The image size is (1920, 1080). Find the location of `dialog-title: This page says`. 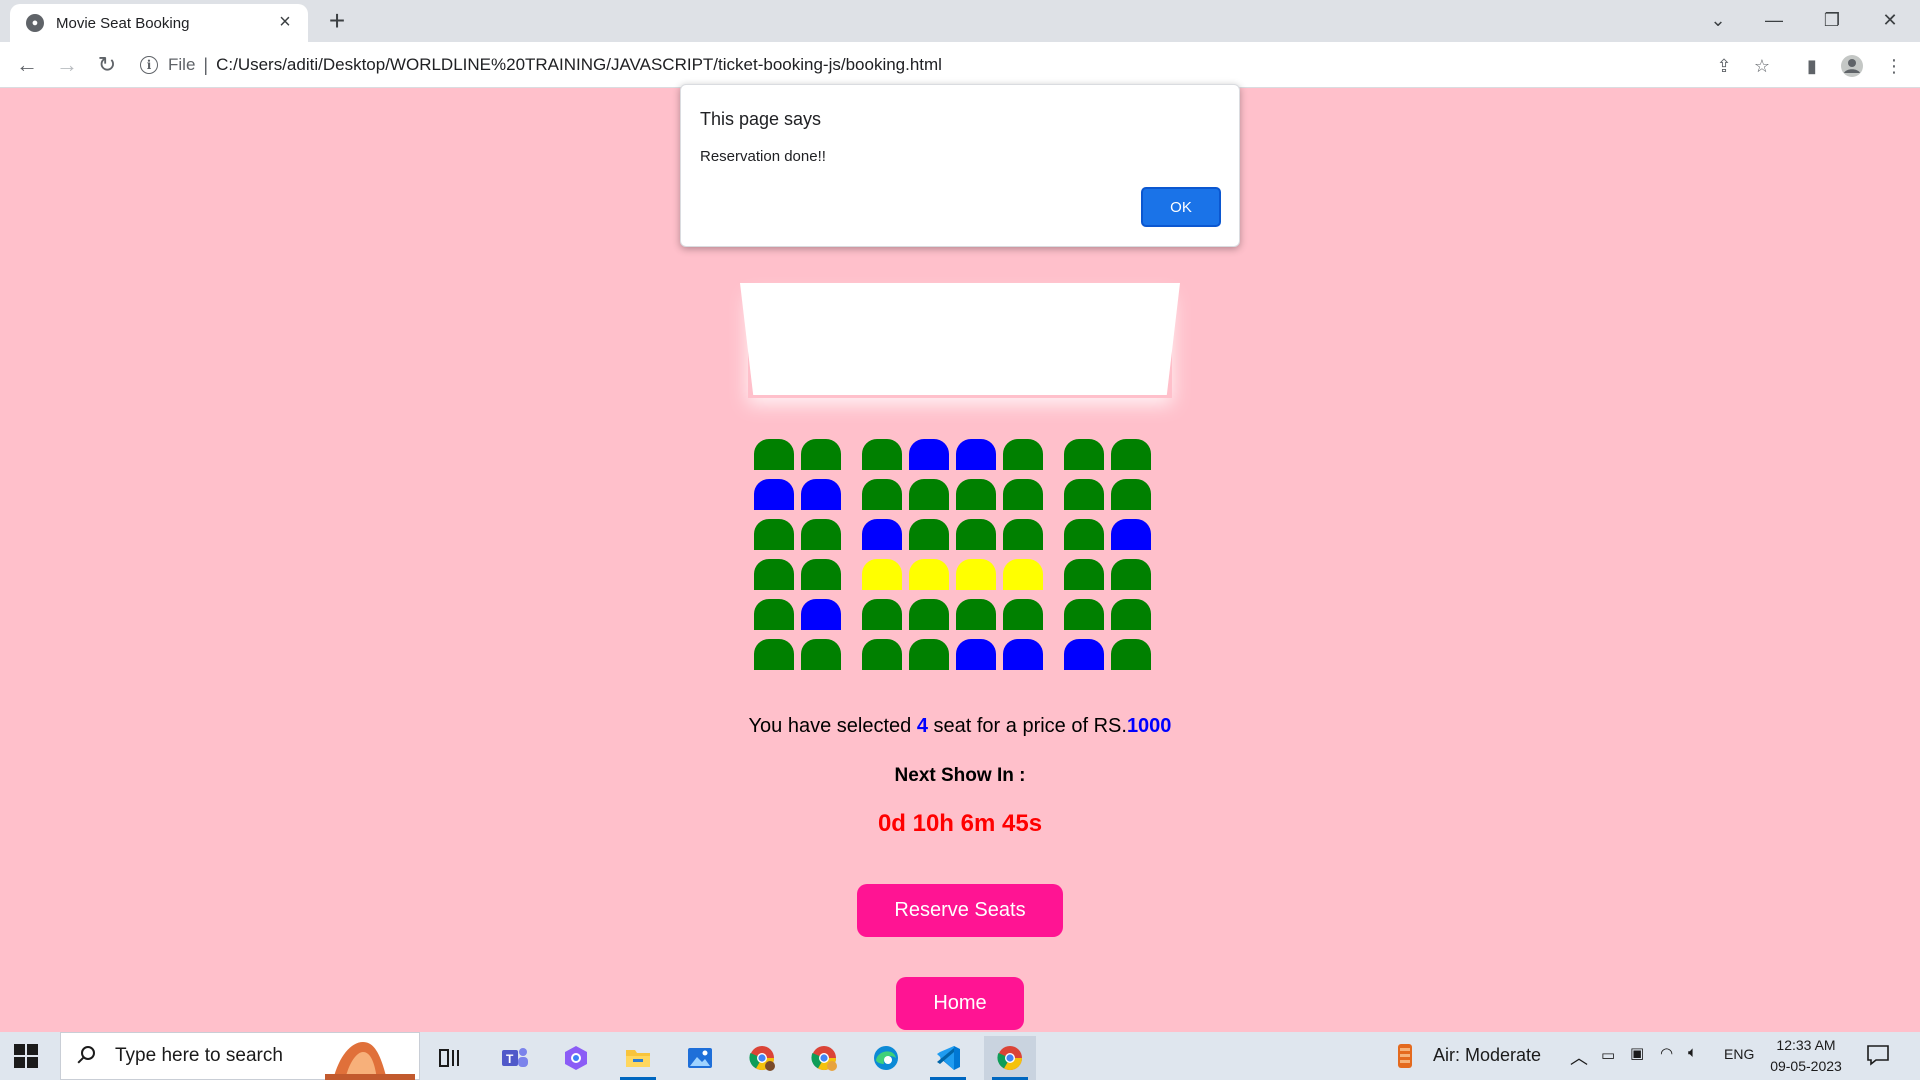

dialog-title: This page says is located at coordinates (761, 119).